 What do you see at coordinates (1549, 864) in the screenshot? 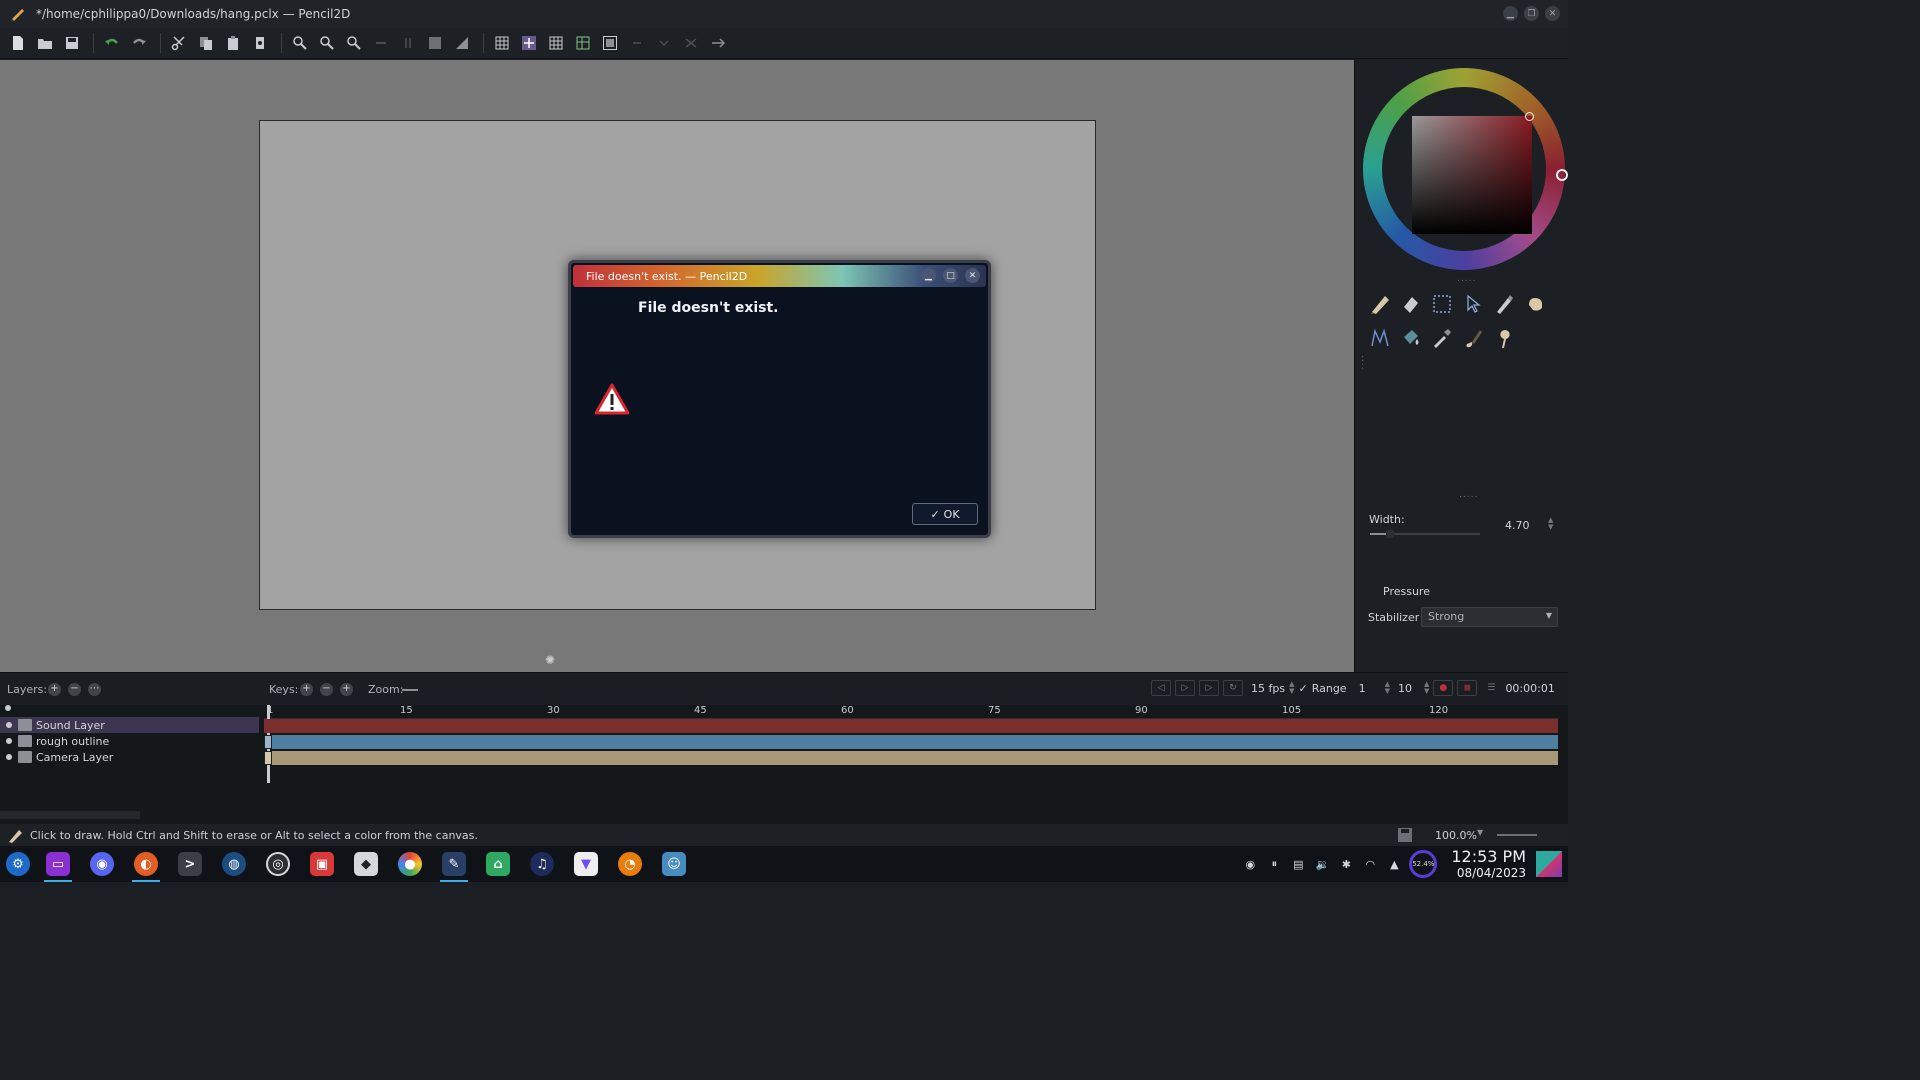
I see `show-desktop-icon` at bounding box center [1549, 864].